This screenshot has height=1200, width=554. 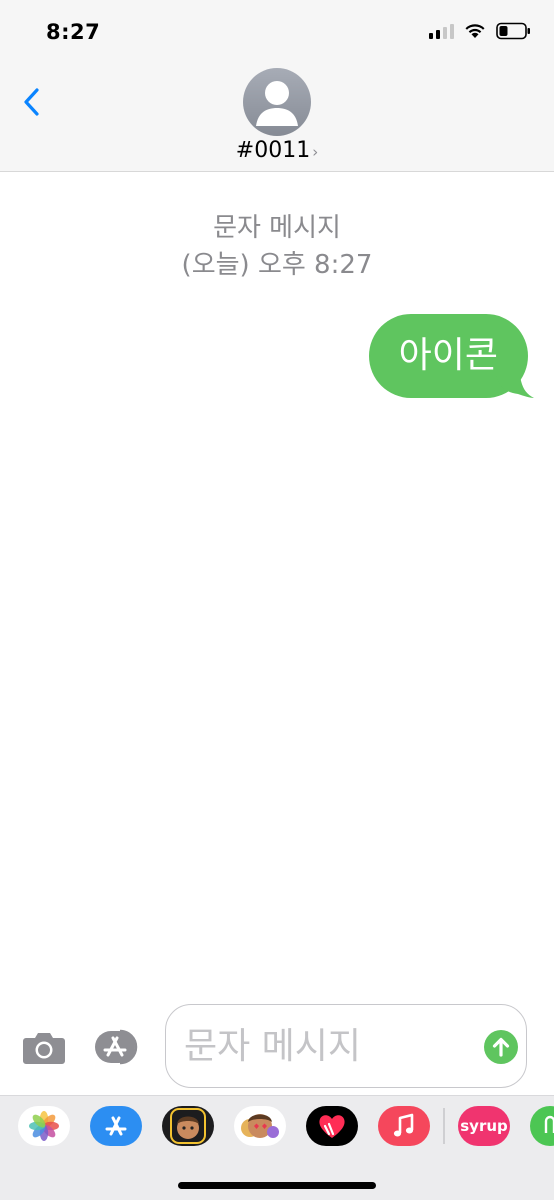 What do you see at coordinates (444, 1126) in the screenshot?
I see `app-drawer-divider` at bounding box center [444, 1126].